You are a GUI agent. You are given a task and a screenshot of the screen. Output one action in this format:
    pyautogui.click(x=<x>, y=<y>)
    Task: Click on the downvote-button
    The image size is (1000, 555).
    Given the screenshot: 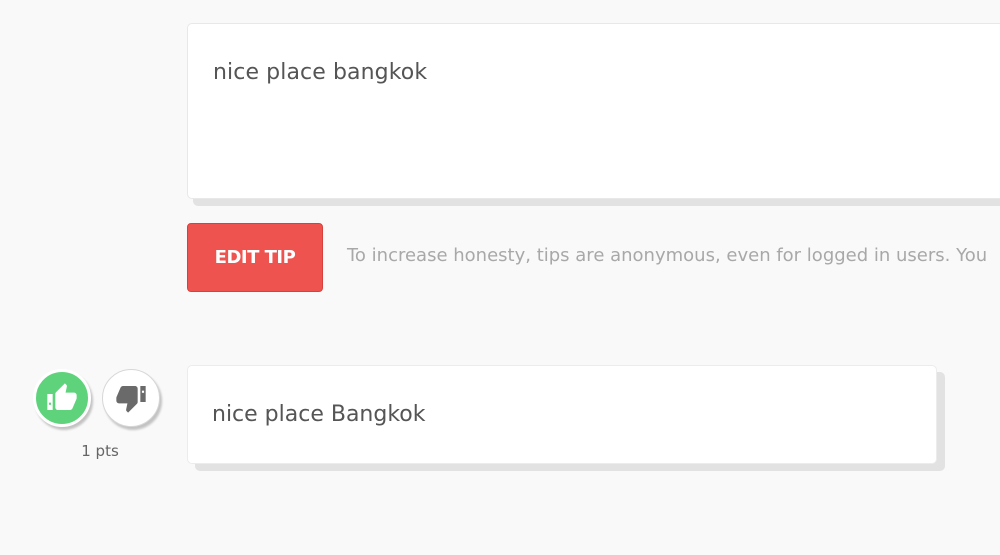 What is the action you would take?
    pyautogui.click(x=131, y=398)
    